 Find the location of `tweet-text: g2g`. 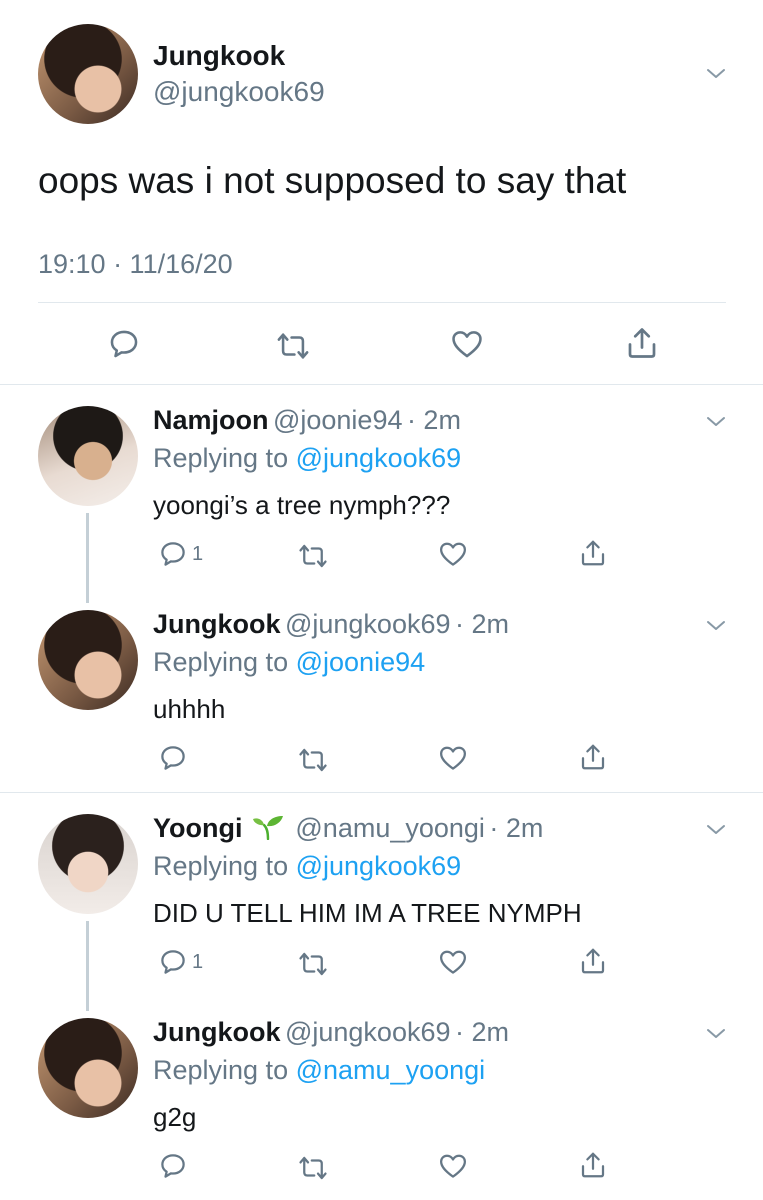

tweet-text: g2g is located at coordinates (175, 1117).